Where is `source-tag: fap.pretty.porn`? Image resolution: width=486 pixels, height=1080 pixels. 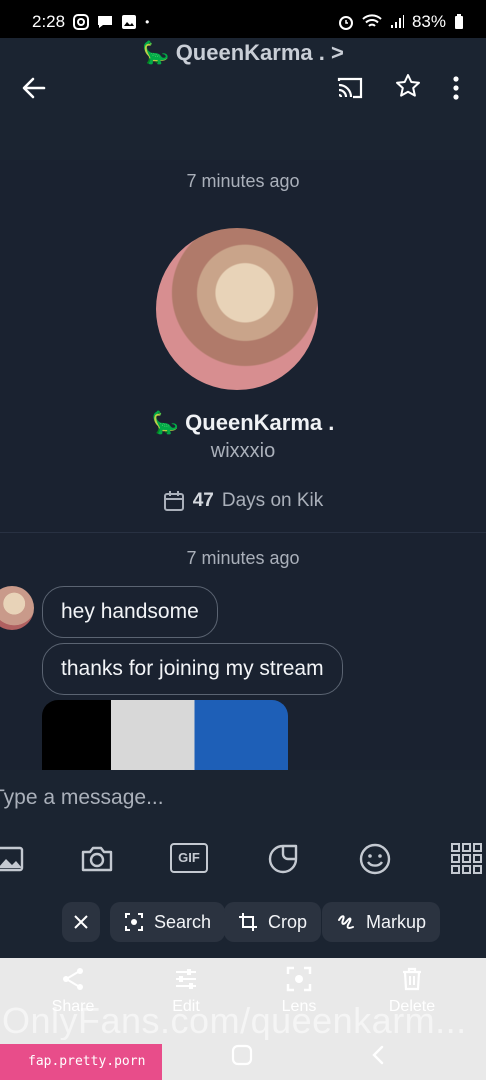 source-tag: fap.pretty.porn is located at coordinates (81, 1062).